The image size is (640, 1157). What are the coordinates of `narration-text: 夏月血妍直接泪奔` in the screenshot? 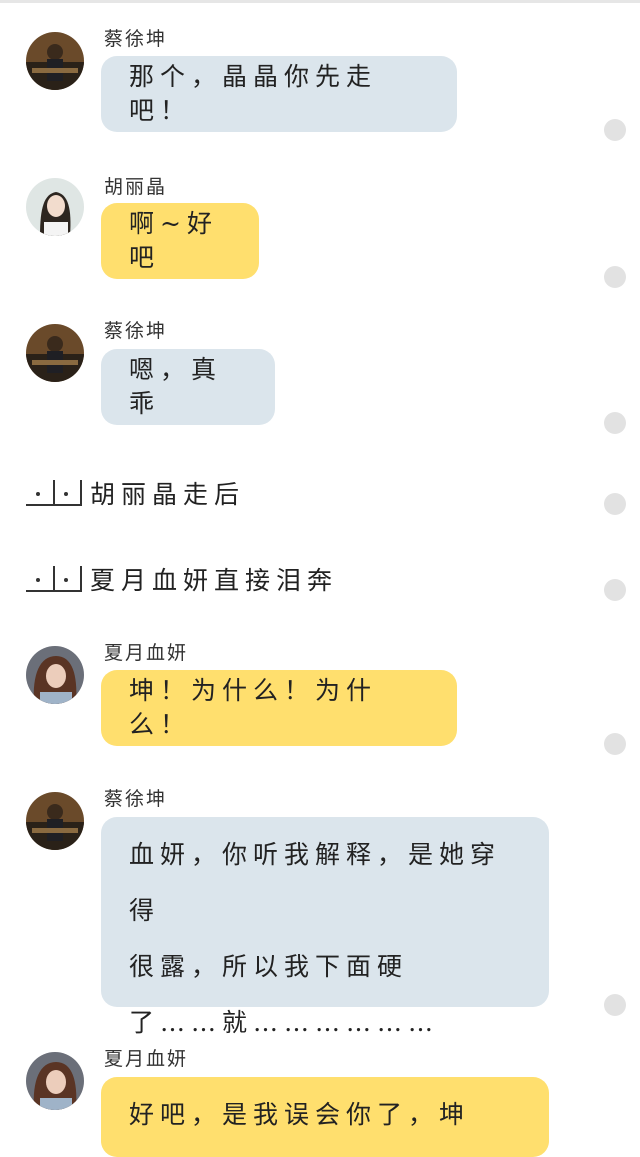 It's located at (214, 580).